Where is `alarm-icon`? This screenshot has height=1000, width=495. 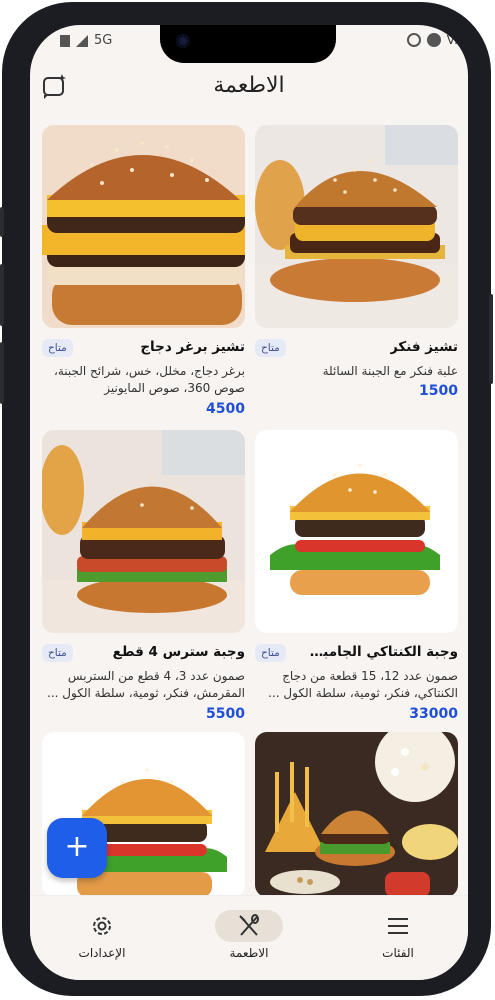 alarm-icon is located at coordinates (413, 40).